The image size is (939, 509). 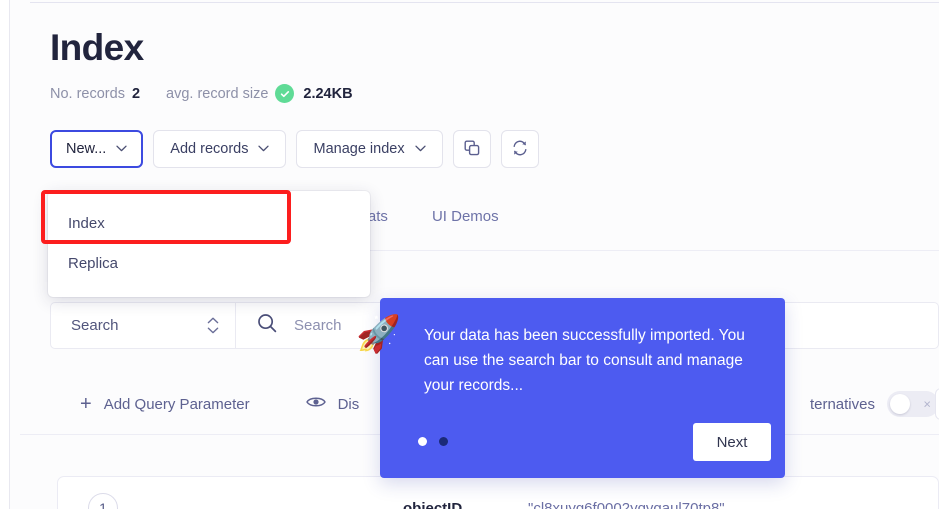 What do you see at coordinates (927, 404) in the screenshot?
I see `toggle-x-icon: ×` at bounding box center [927, 404].